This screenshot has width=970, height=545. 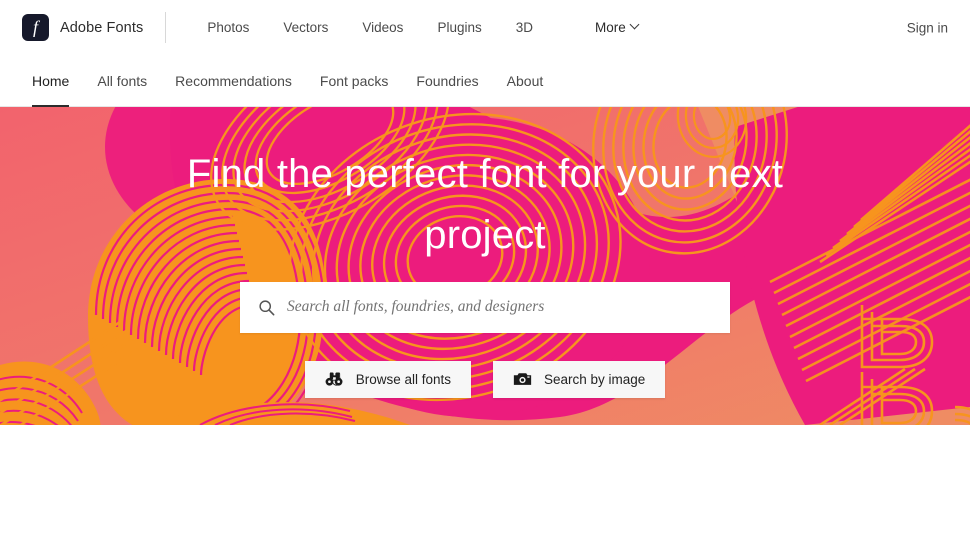 I want to click on hero-action-buttons: Browse all fonts Search by image, so click(x=485, y=379).